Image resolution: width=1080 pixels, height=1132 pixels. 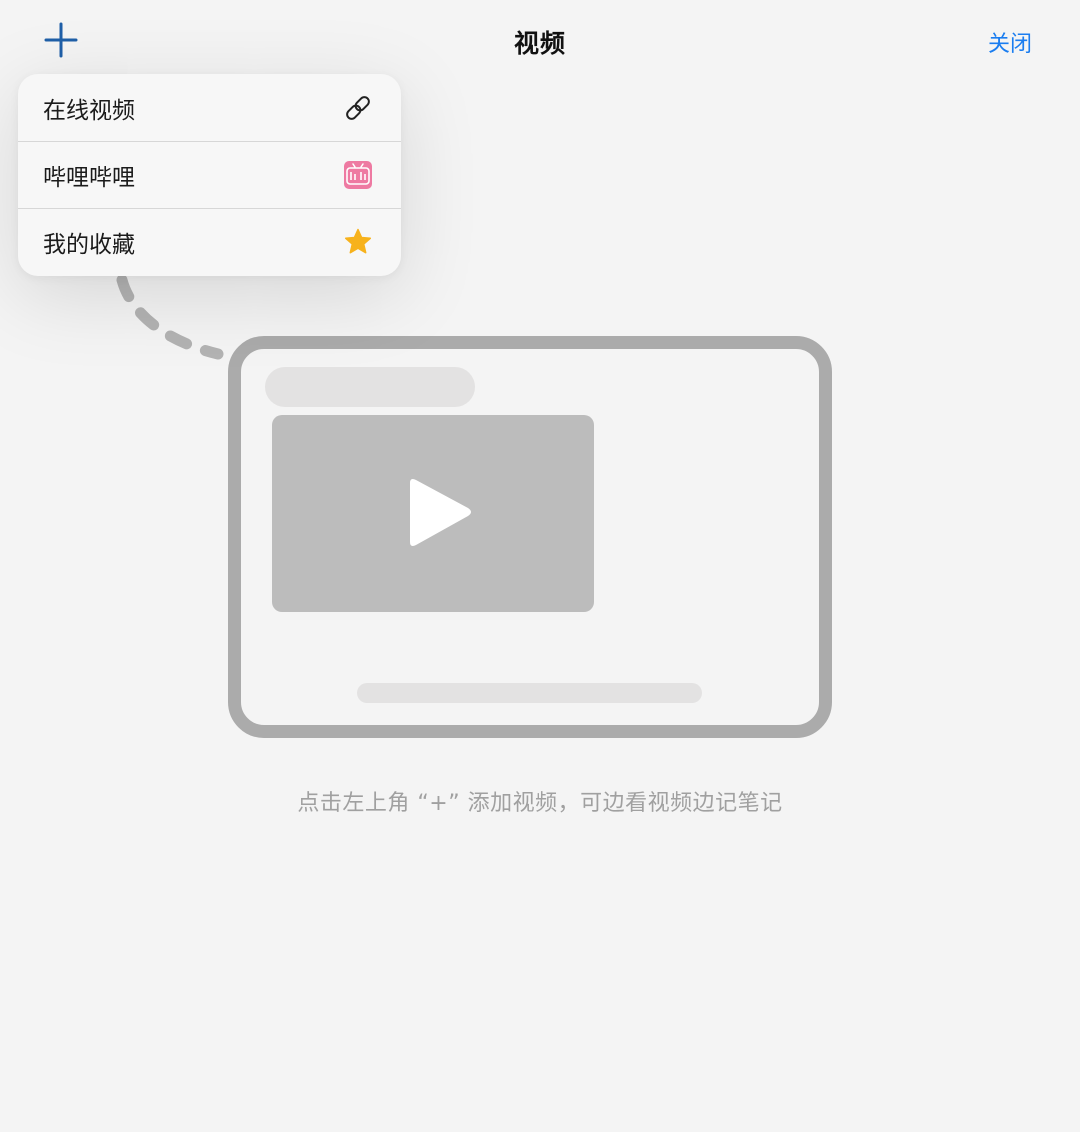 What do you see at coordinates (89, 245) in the screenshot?
I see `menu-item-label: 我的收藏` at bounding box center [89, 245].